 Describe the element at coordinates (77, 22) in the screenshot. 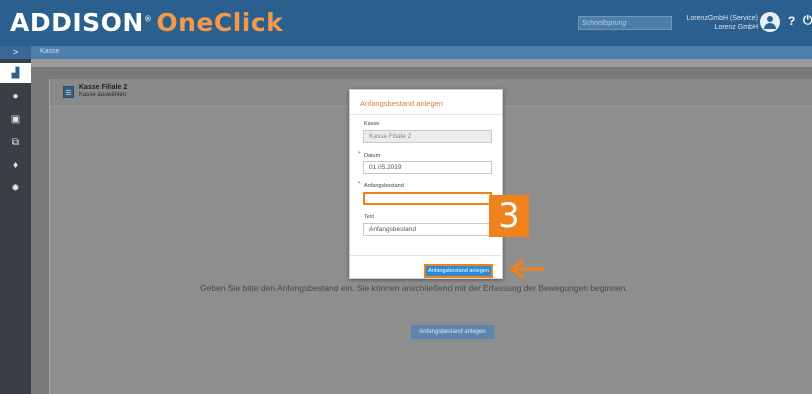

I see `logo-text-addison: ADDISON` at that location.